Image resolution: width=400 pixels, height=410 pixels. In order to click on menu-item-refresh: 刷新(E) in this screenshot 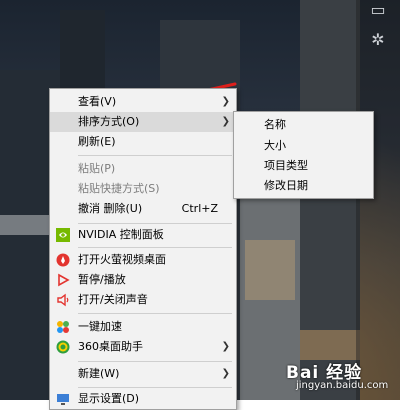, I will do `click(143, 142)`.